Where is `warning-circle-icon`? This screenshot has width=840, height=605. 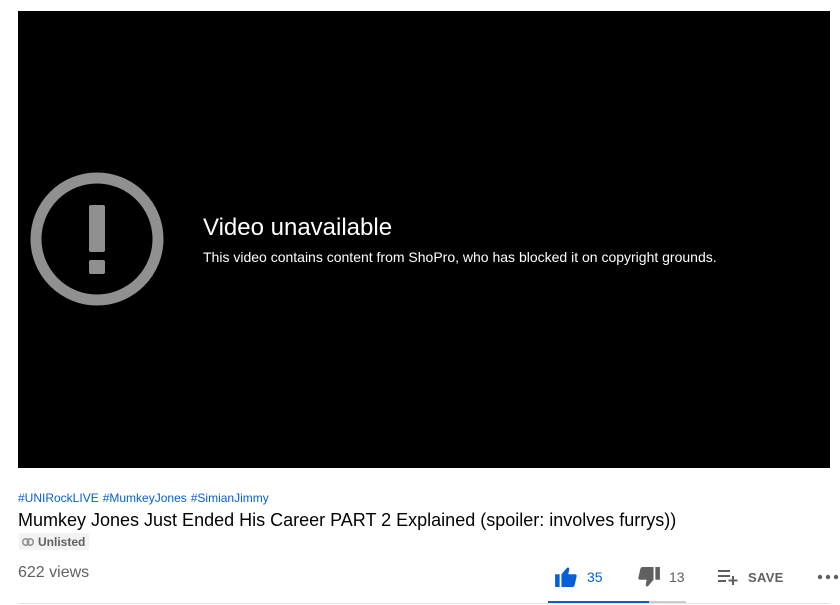
warning-circle-icon is located at coordinates (97, 239).